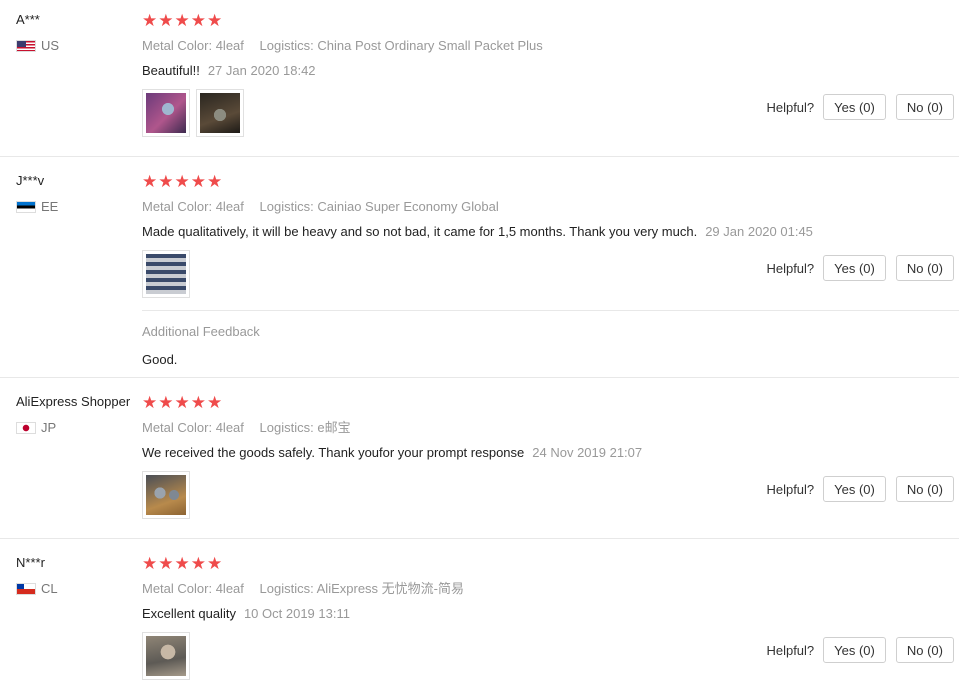  Describe the element at coordinates (261, 70) in the screenshot. I see `review-date: 27 Jan 2020 18:42` at that location.